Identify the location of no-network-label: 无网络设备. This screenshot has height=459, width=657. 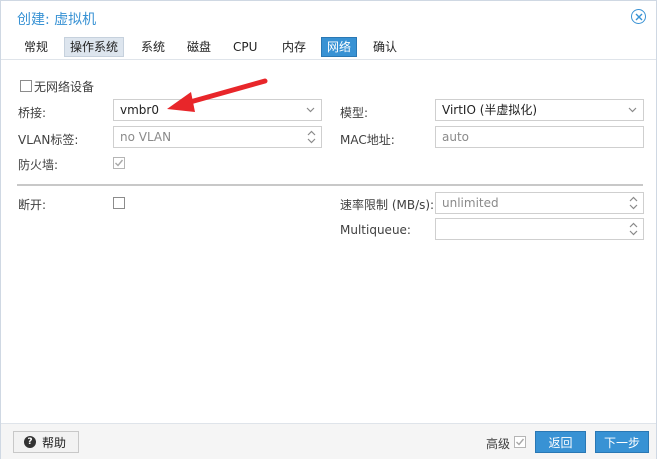
(64, 87).